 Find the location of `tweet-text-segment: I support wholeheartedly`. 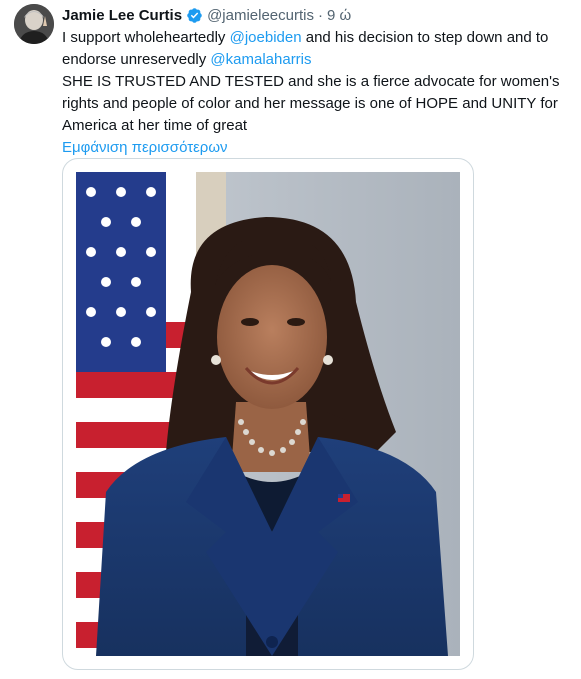

tweet-text-segment: I support wholeheartedly is located at coordinates (146, 37).